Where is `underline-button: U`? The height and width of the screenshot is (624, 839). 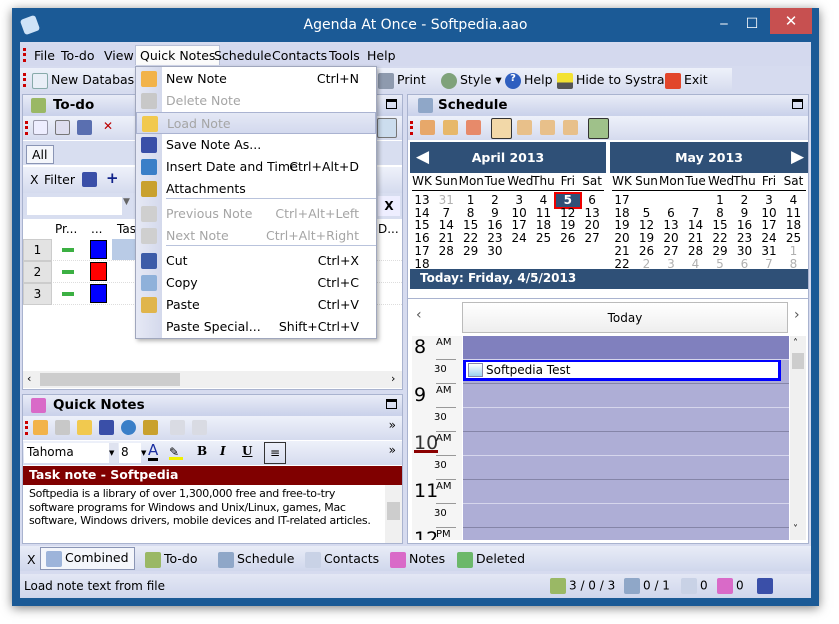 underline-button: U is located at coordinates (247, 451).